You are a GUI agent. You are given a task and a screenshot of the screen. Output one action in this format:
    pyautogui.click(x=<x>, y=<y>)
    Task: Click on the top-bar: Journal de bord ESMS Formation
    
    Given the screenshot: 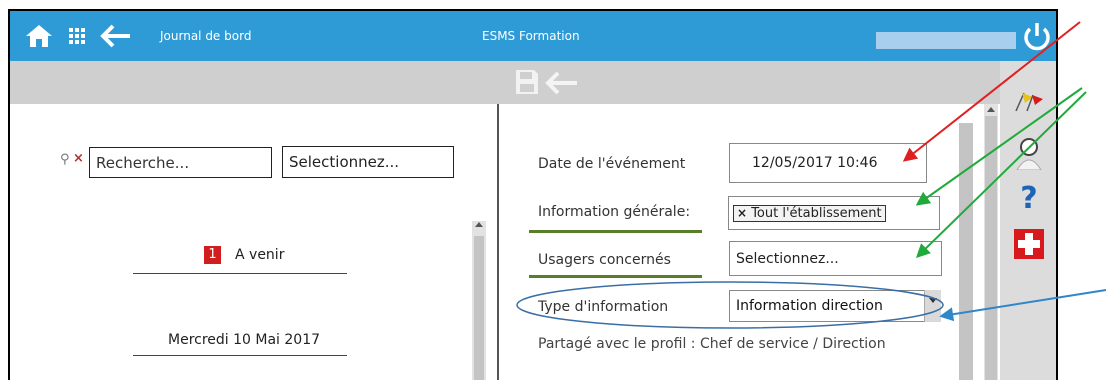 What is the action you would take?
    pyautogui.click(x=533, y=36)
    